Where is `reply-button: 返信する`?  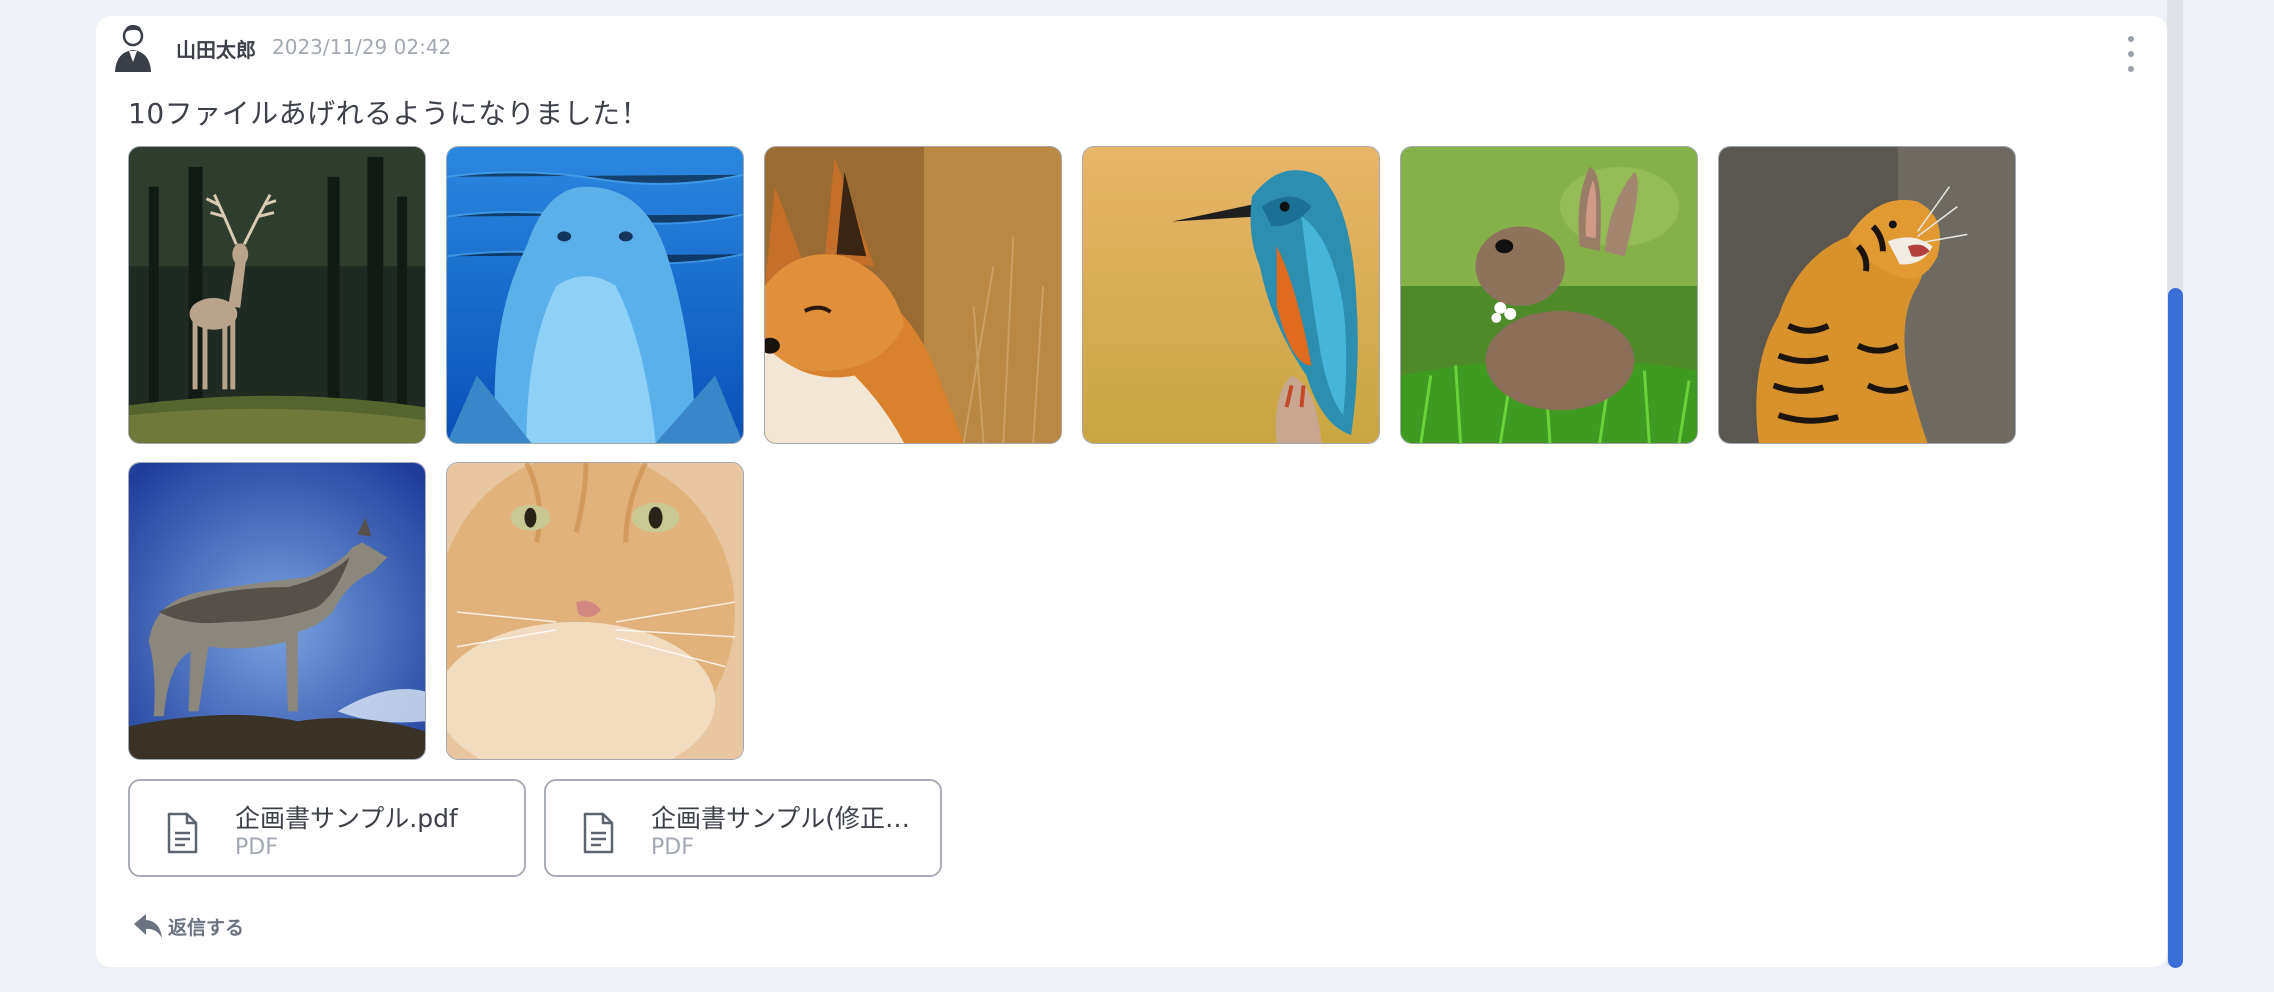 reply-button: 返信する is located at coordinates (188, 926).